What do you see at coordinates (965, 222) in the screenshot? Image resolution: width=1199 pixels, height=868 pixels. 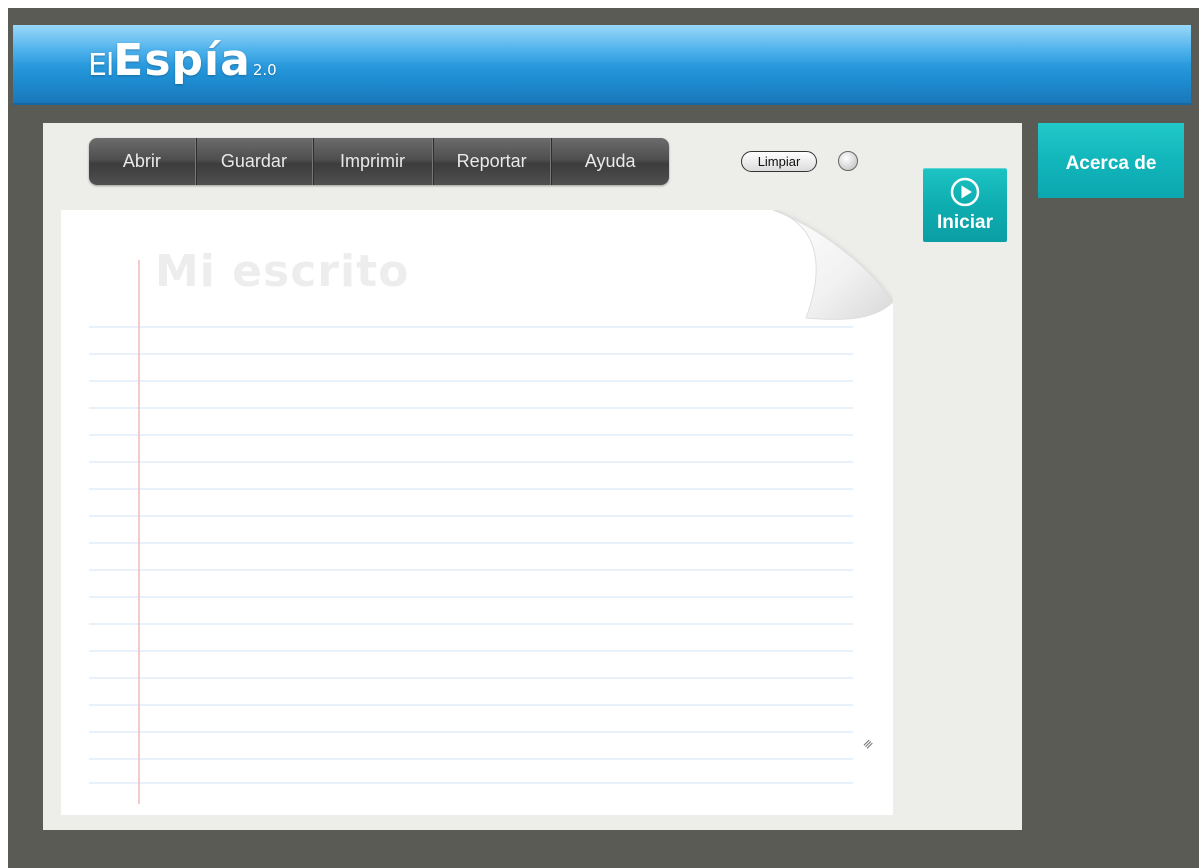 I see `start-label: Iniciar` at bounding box center [965, 222].